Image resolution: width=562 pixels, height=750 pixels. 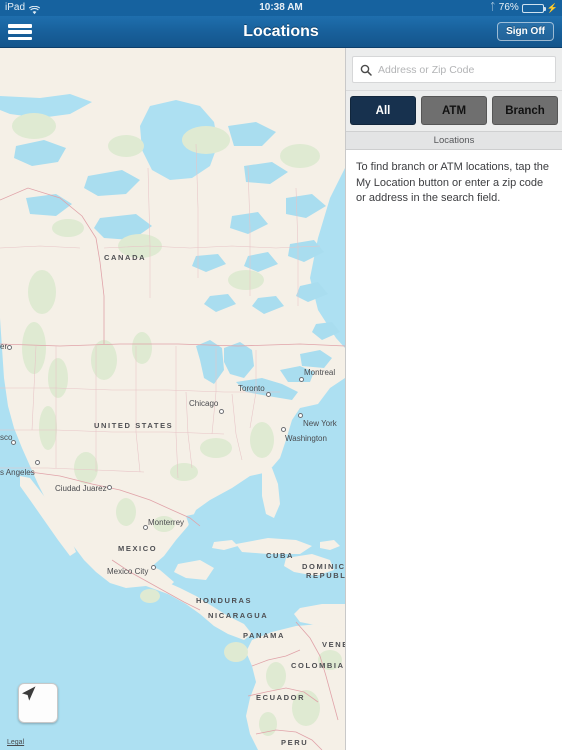 What do you see at coordinates (383, 110) in the screenshot?
I see `filter-tab-all: All` at bounding box center [383, 110].